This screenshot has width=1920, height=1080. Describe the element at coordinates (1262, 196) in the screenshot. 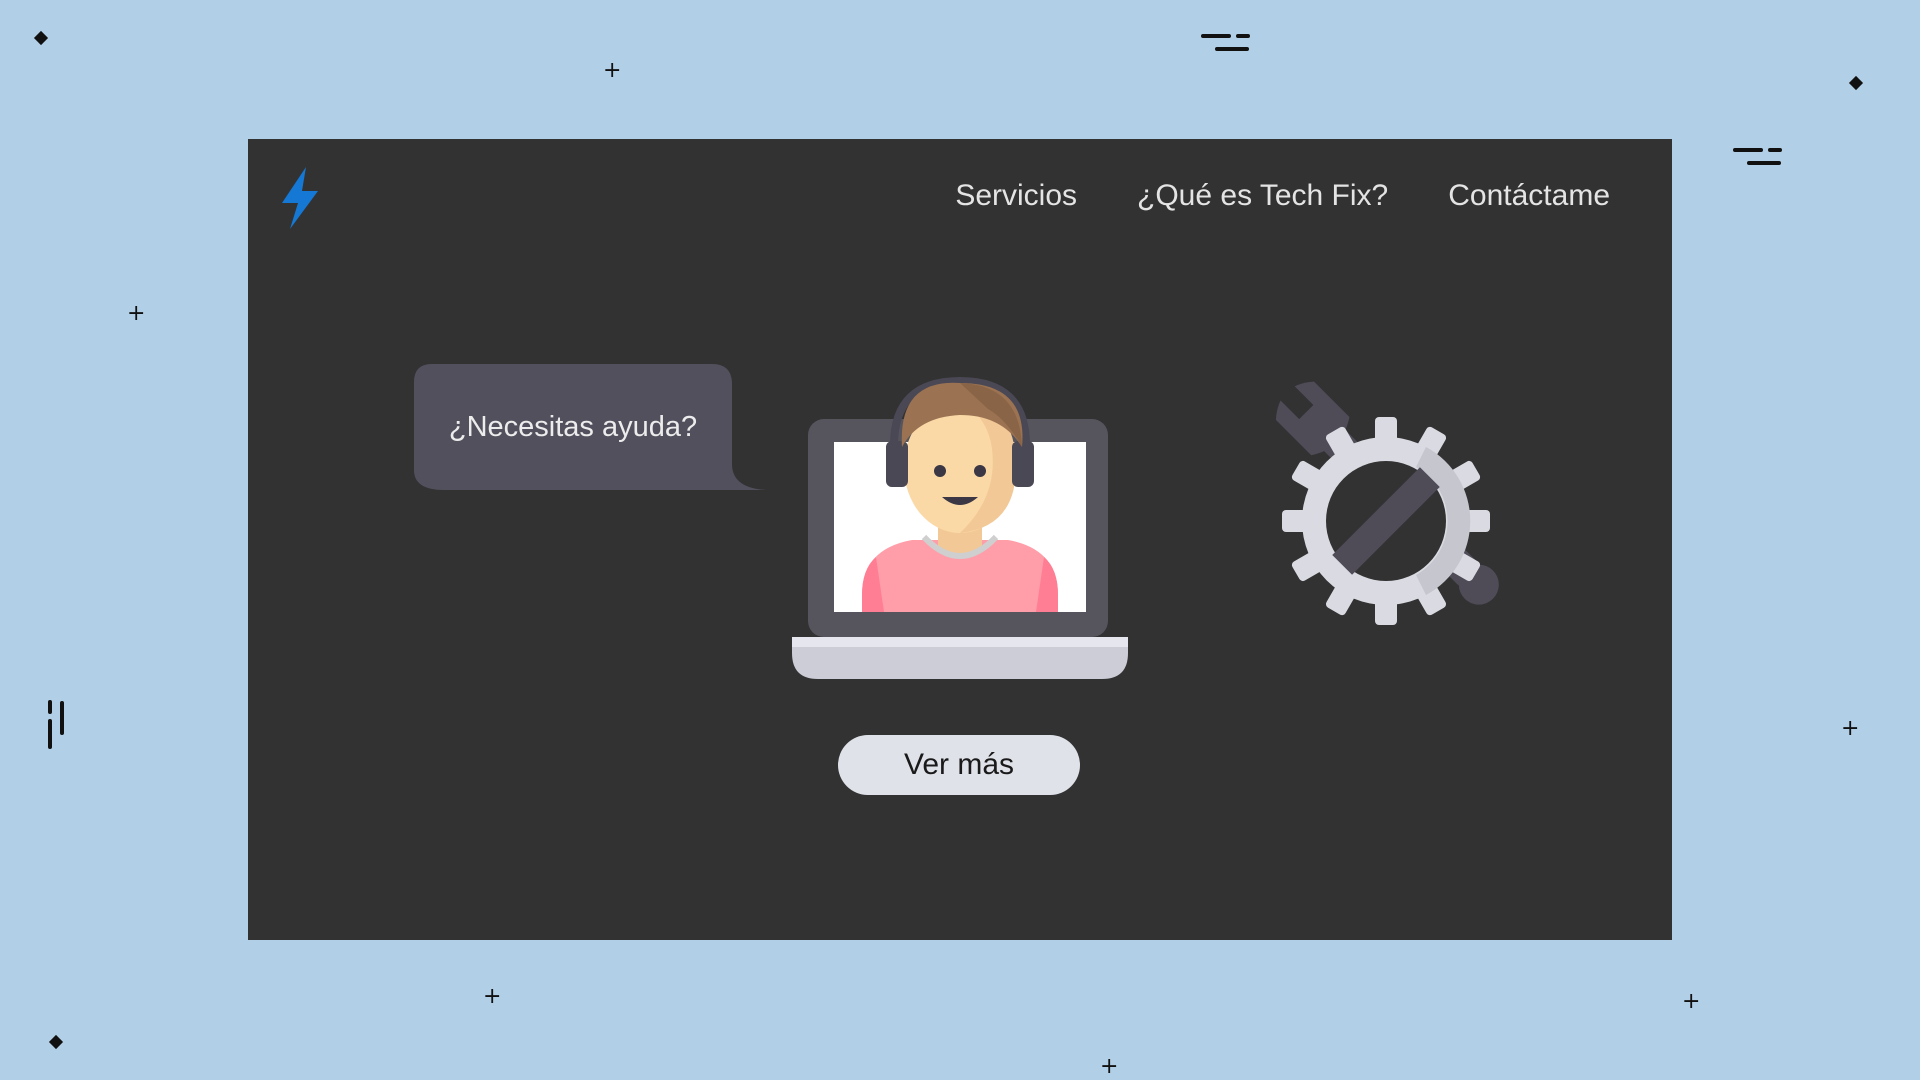

I see `nav-link-que-es-tech-fix: ¿Qué es Tech Fix?` at that location.